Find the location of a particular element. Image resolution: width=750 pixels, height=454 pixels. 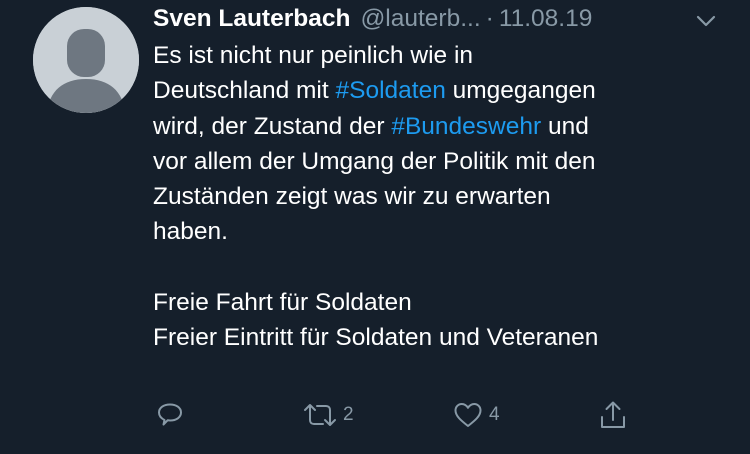

tweet-line: wird, der Zustand der #Bundeswehr und is located at coordinates (443, 126).